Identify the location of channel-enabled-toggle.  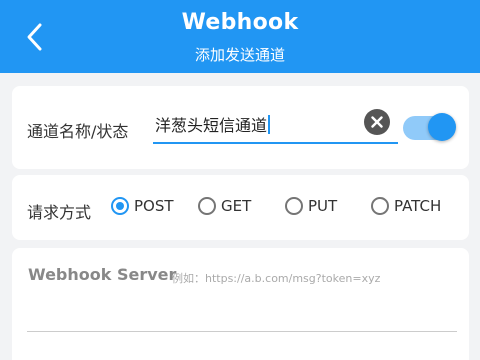
(429, 126).